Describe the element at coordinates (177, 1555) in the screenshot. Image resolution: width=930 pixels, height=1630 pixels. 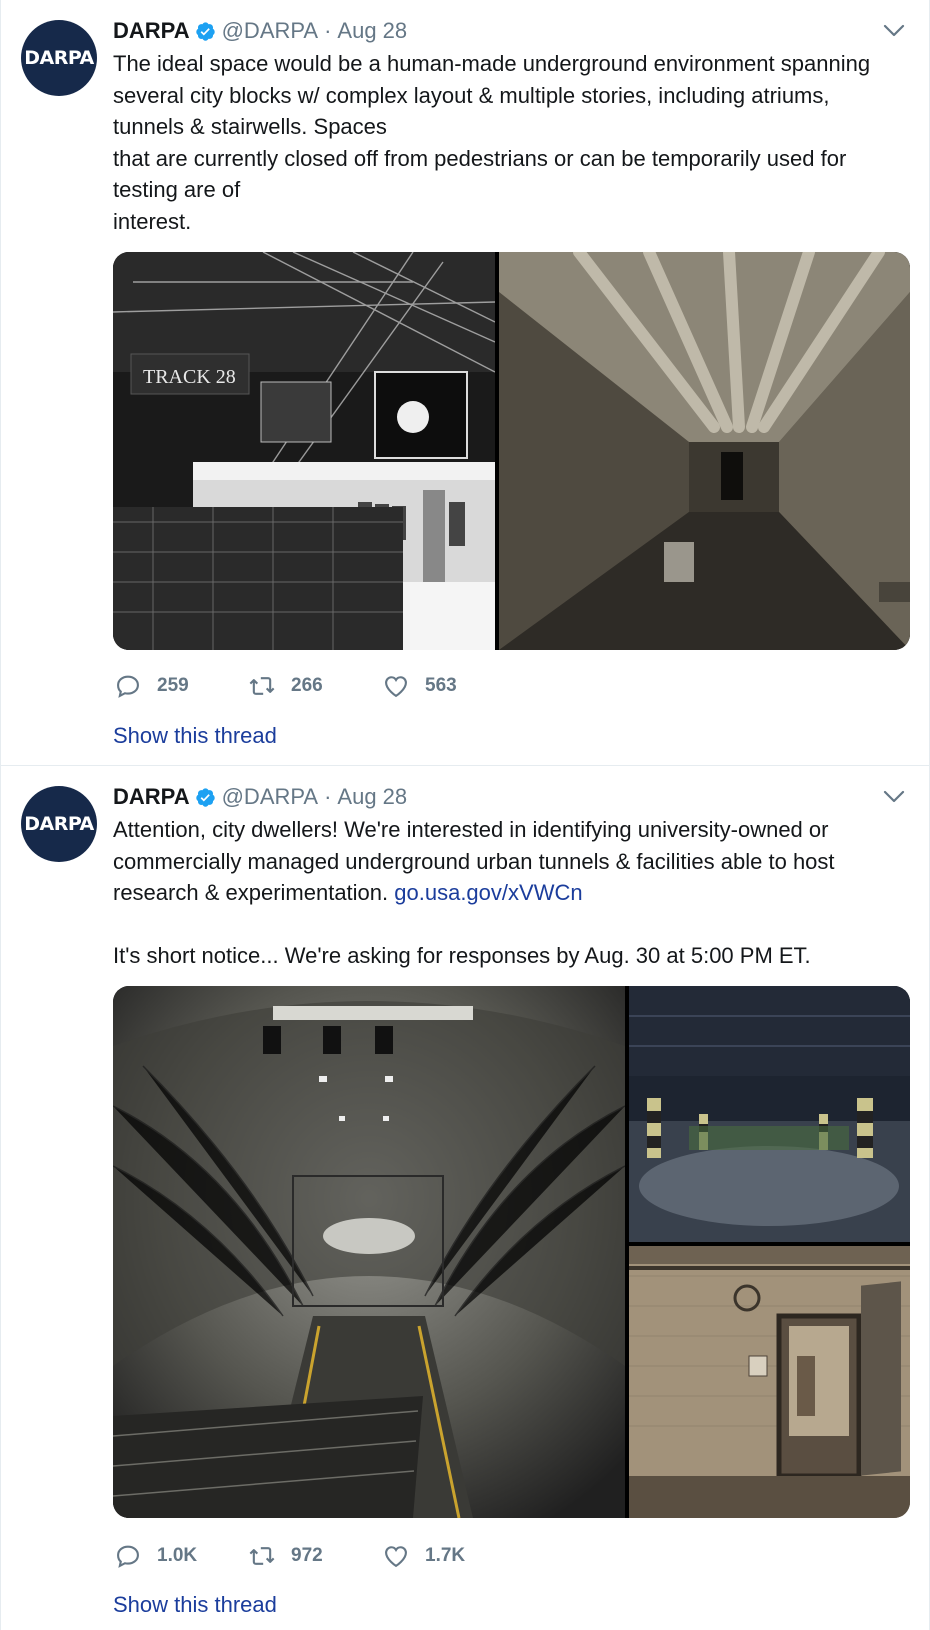
I see `reply-count: 1.0K` at that location.